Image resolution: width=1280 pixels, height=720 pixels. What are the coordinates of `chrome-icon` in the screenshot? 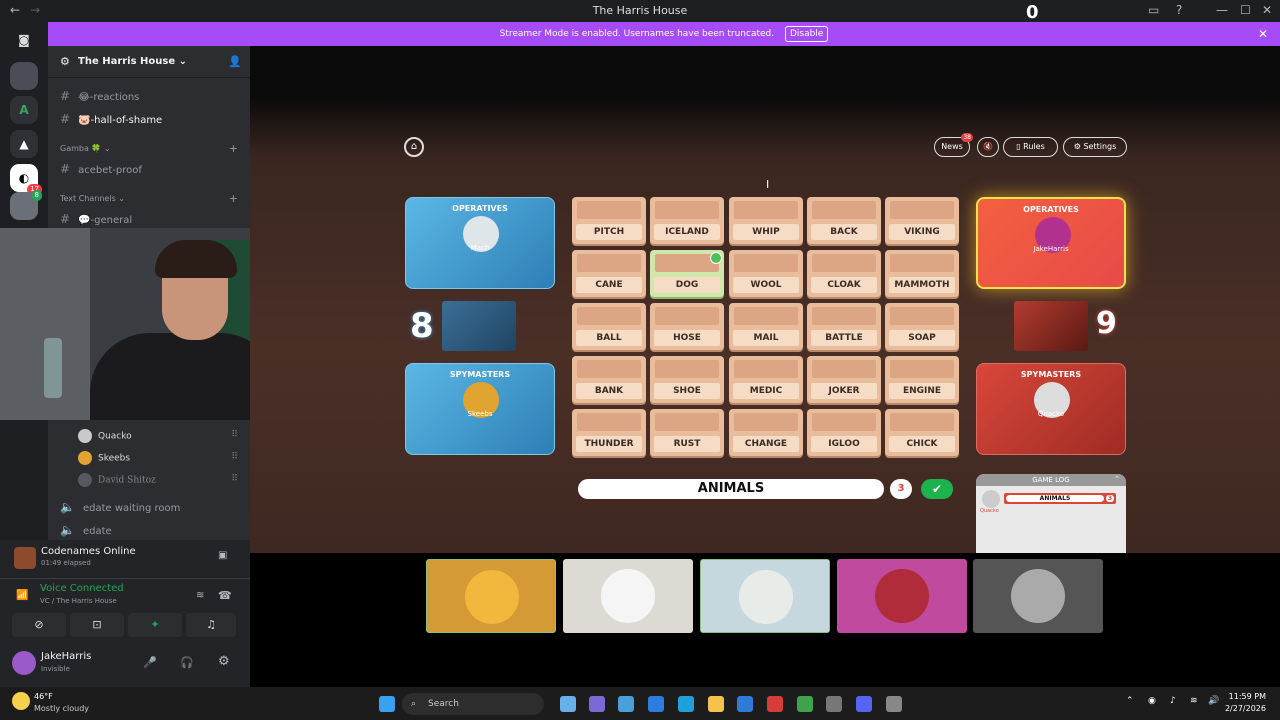 It's located at (805, 704).